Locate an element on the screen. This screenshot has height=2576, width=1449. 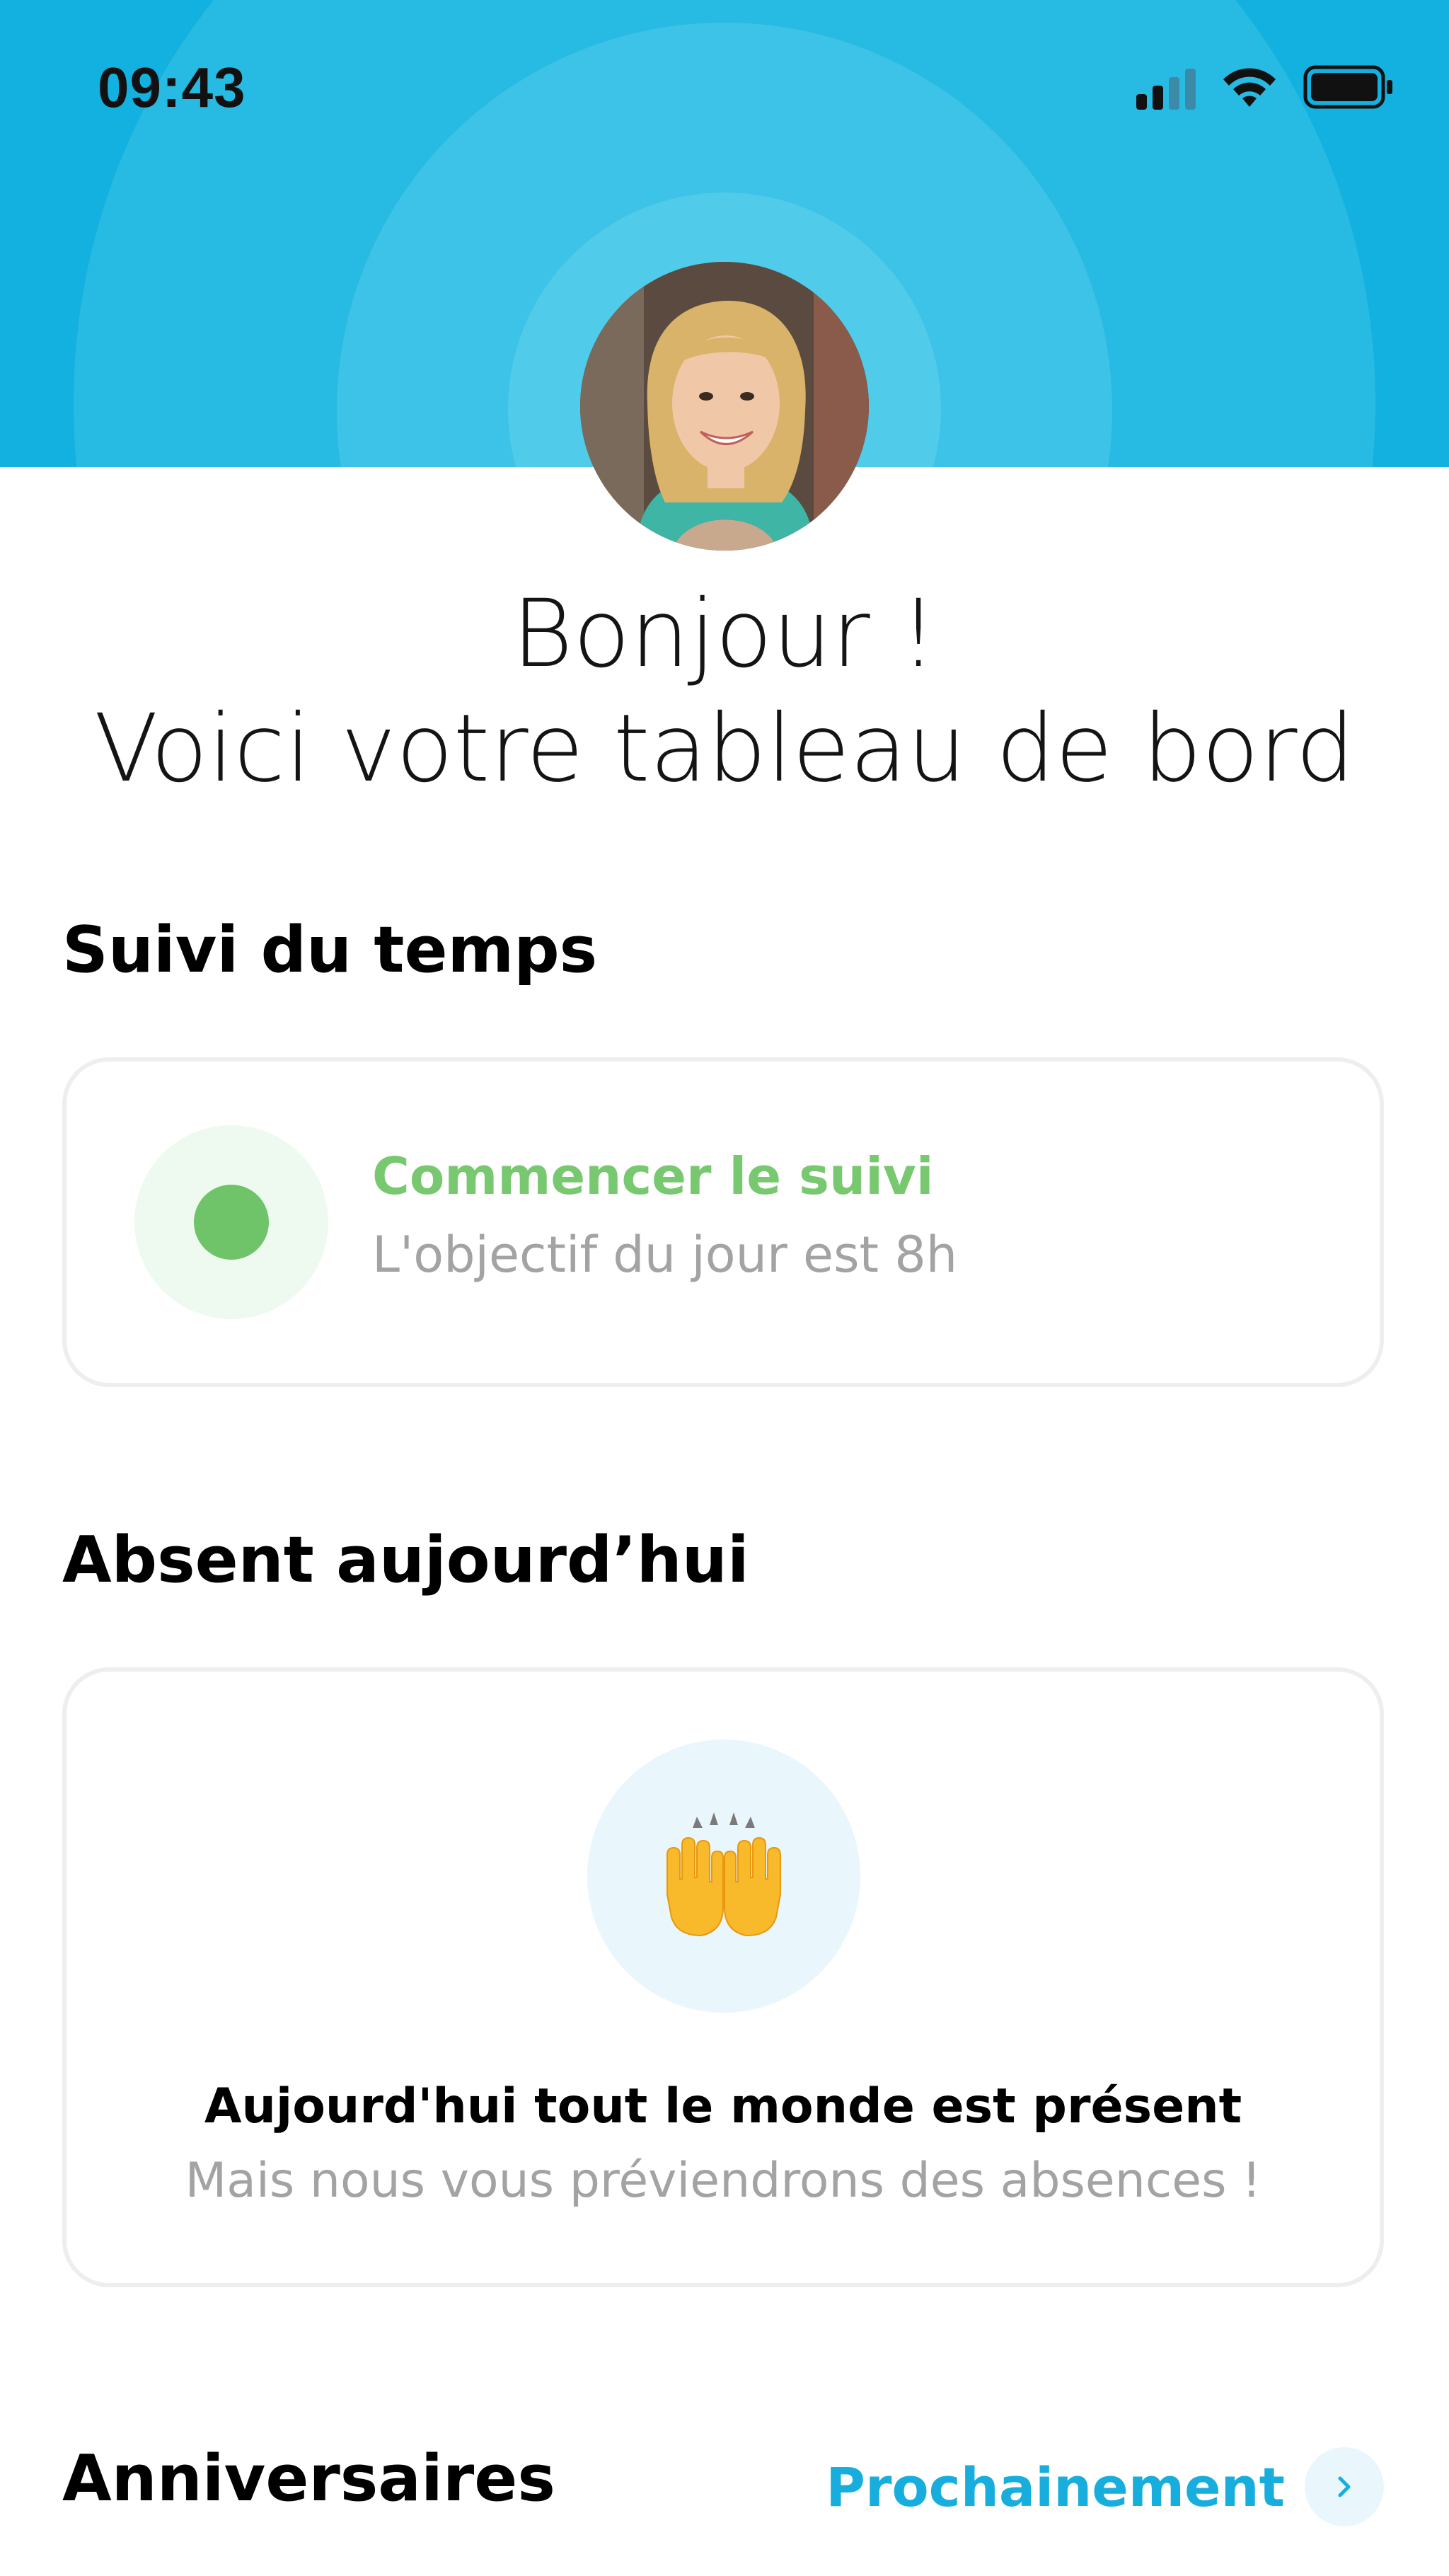
chevron-right-icon is located at coordinates (1344, 2487).